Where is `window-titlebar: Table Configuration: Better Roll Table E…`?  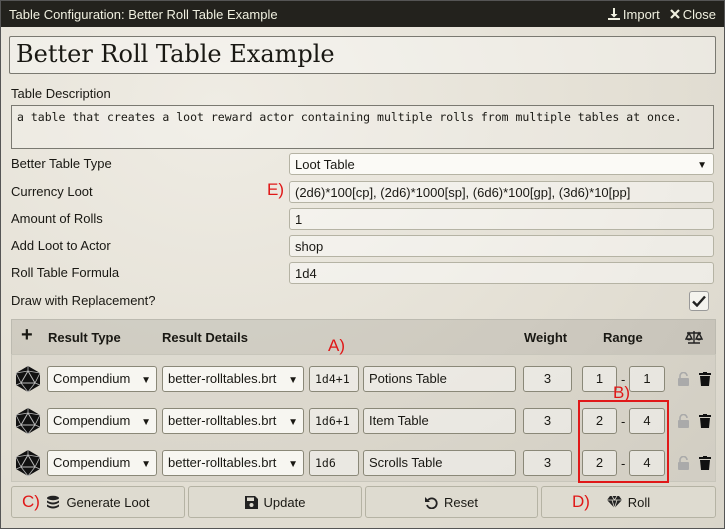
window-titlebar: Table Configuration: Better Roll Table E… is located at coordinates (362, 14).